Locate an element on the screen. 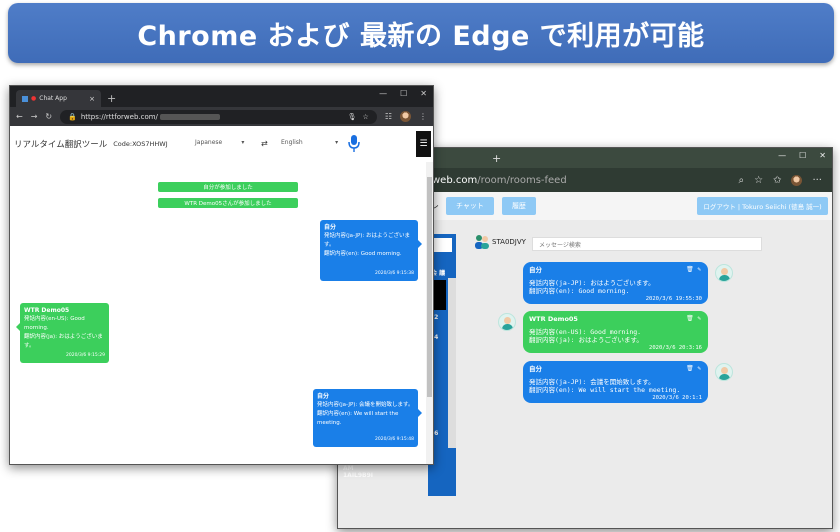 The image size is (840, 532). tab-title: Chat App is located at coordinates (53, 98).